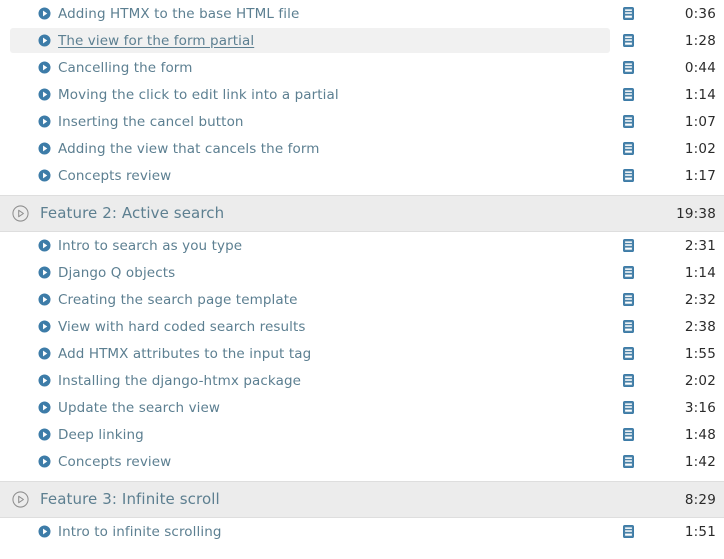 The image size is (724, 559). I want to click on lesson-title-link: Django Q objects, so click(340, 273).